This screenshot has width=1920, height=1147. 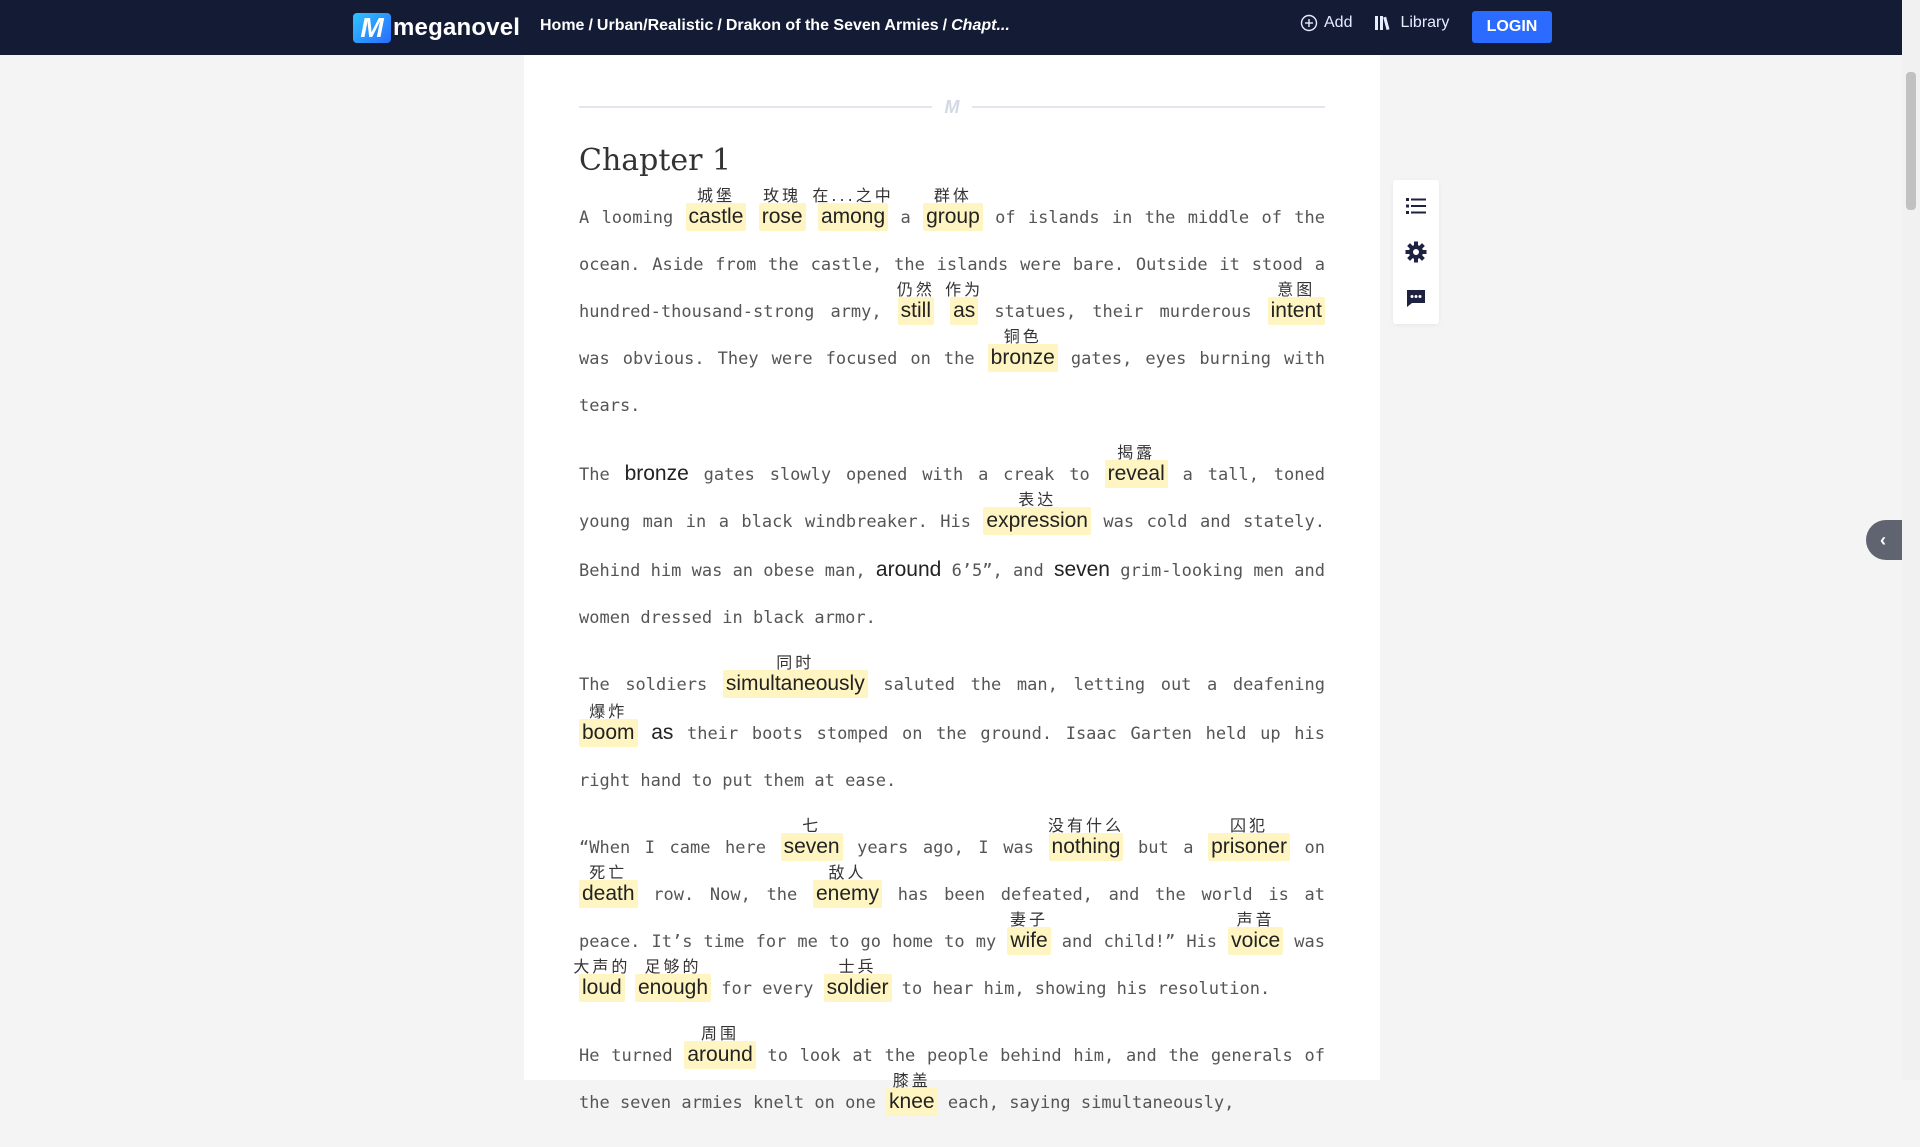 What do you see at coordinates (1022, 358) in the screenshot?
I see `highlighted-word: bronze` at bounding box center [1022, 358].